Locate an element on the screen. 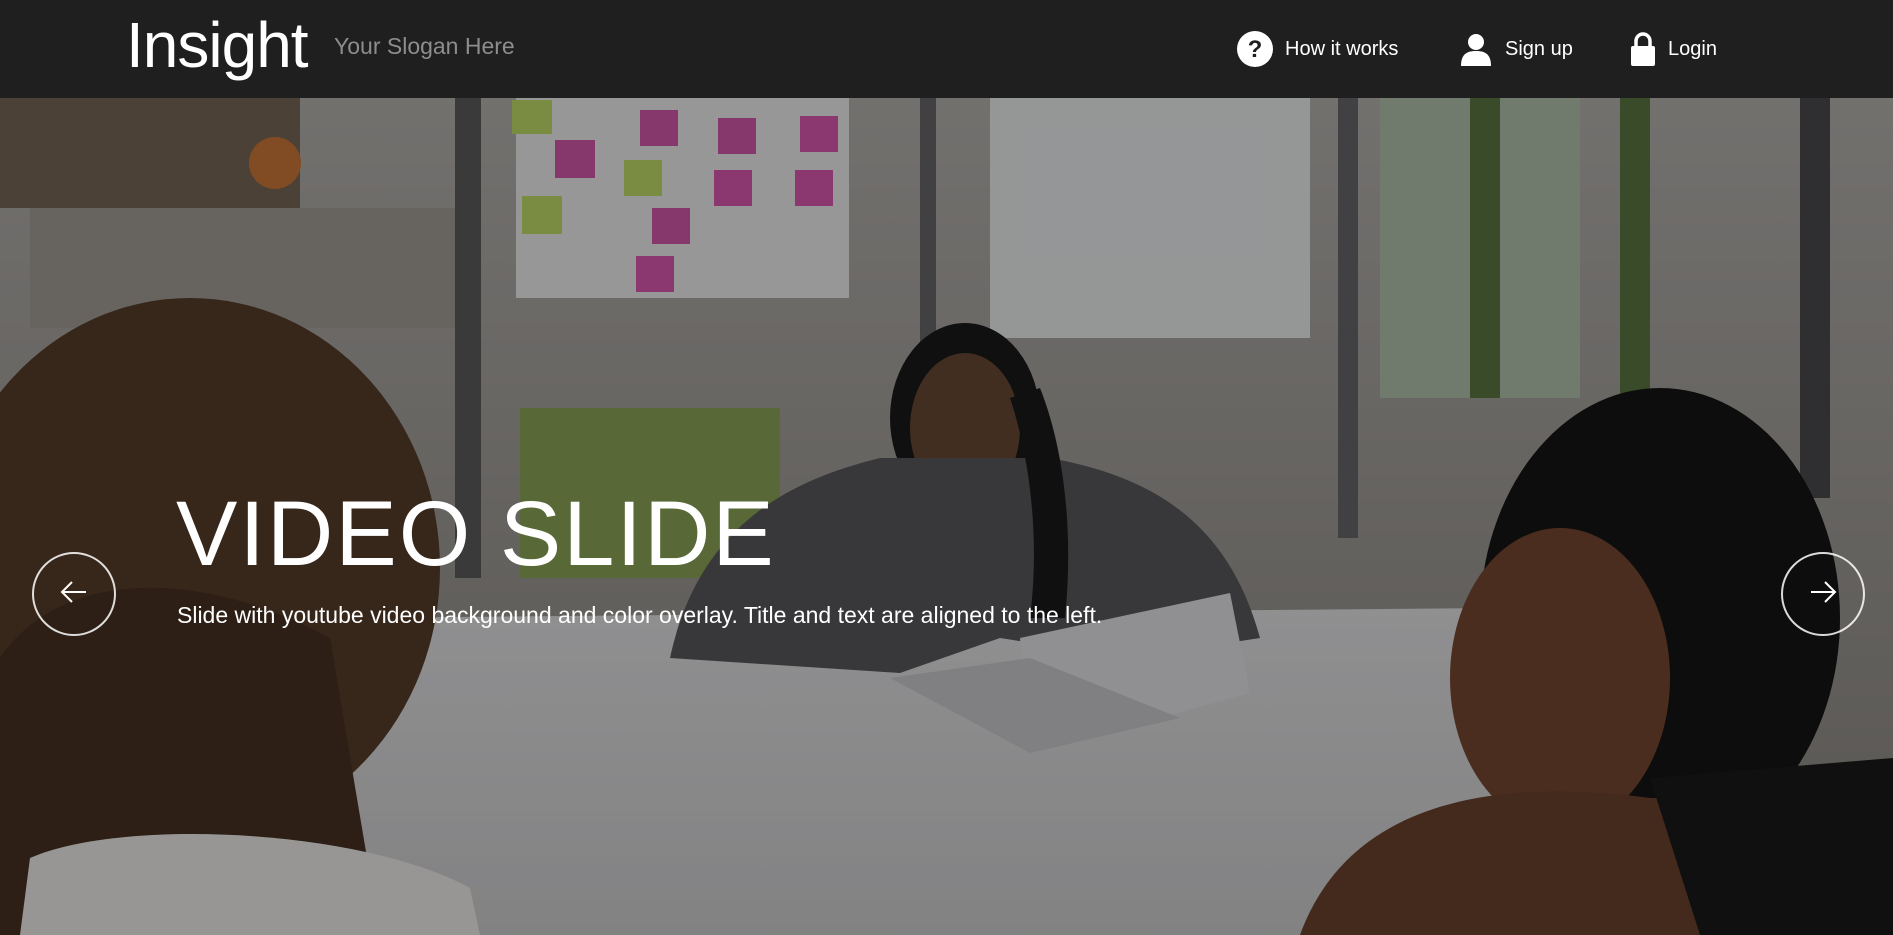  arrow-left-icon is located at coordinates (74, 594).